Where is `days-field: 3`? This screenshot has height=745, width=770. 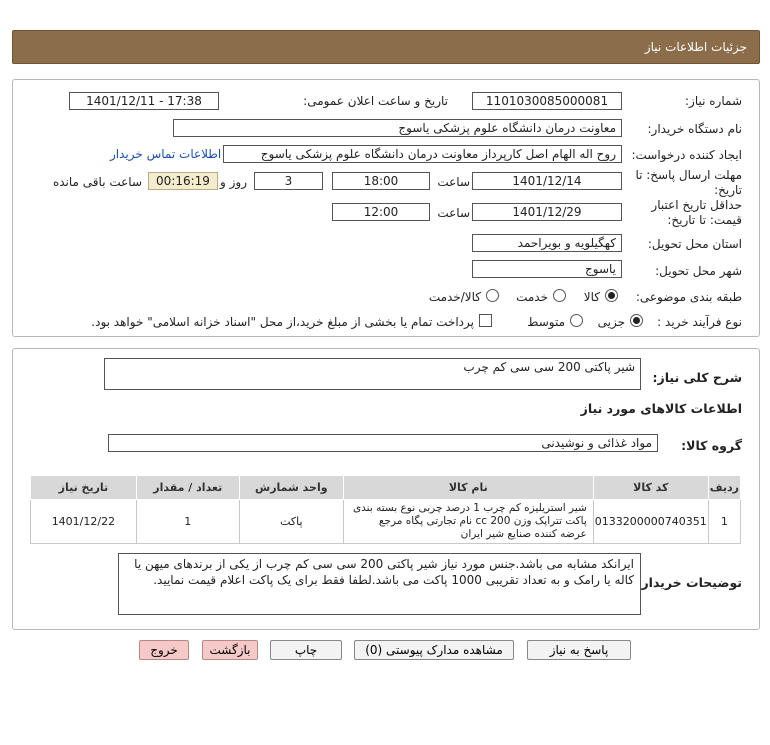 days-field: 3 is located at coordinates (288, 181).